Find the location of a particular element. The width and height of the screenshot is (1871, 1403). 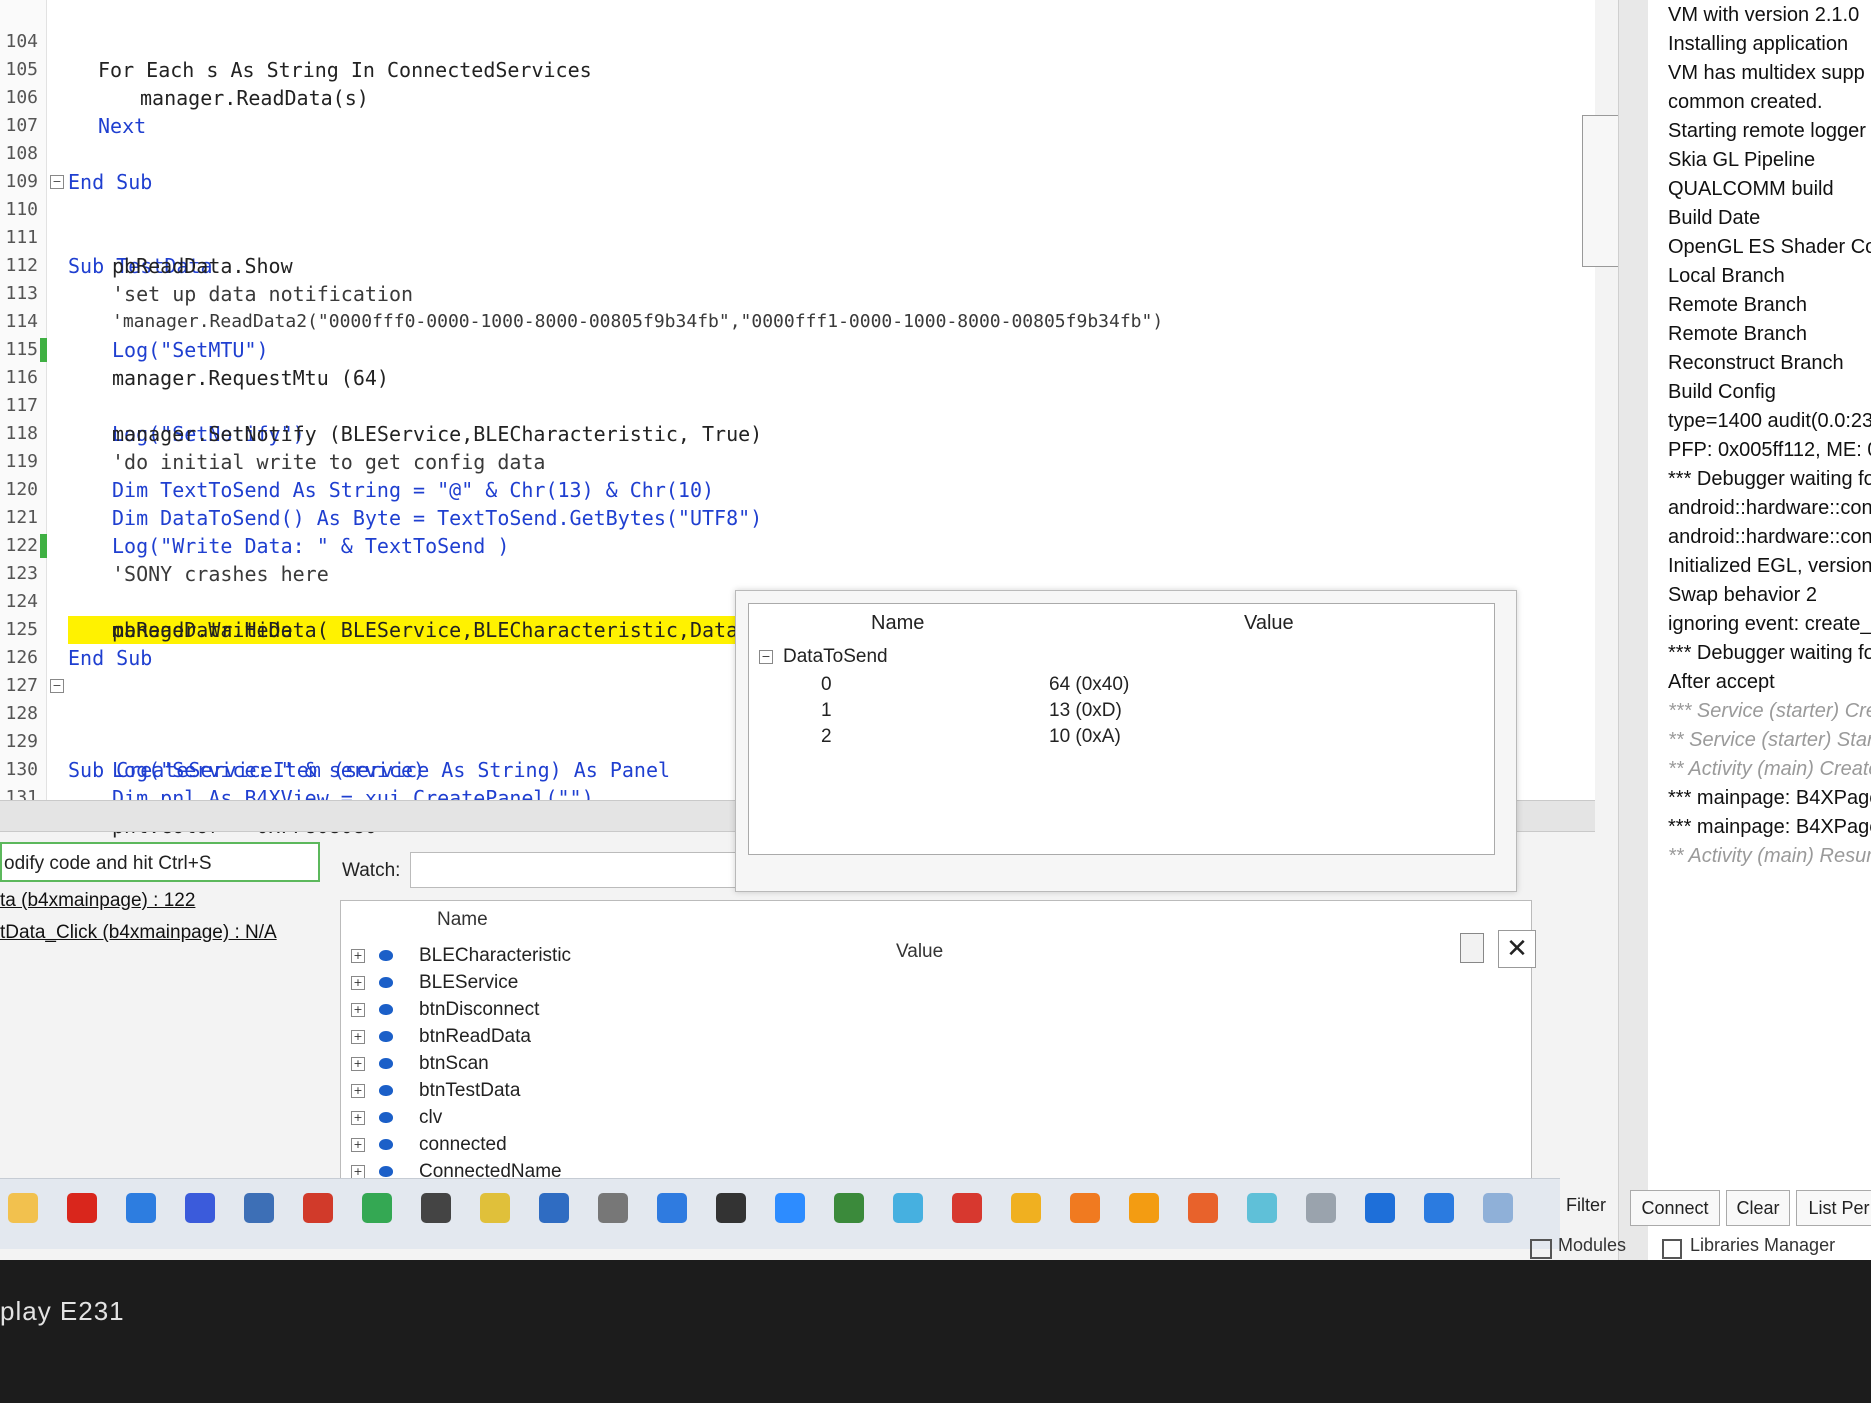

connect-button: Connect is located at coordinates (1675, 1208).